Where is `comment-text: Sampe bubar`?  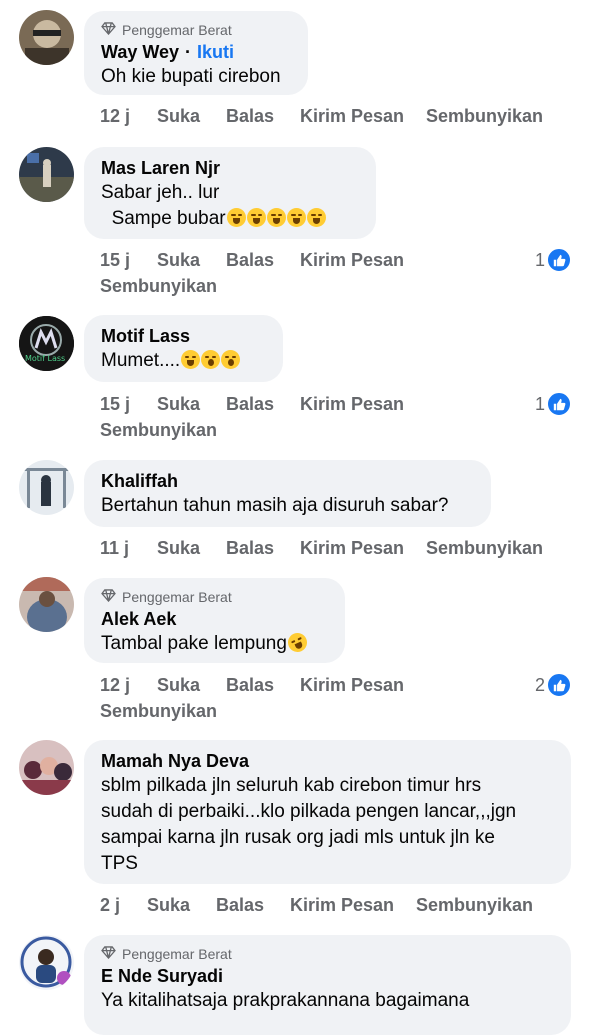
comment-text: Sampe bubar is located at coordinates (230, 219).